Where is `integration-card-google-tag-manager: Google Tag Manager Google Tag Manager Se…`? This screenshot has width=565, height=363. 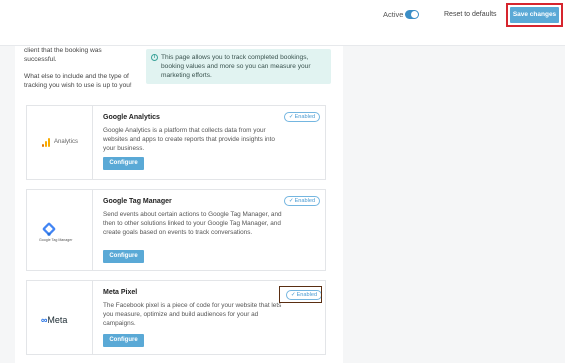 integration-card-google-tag-manager: Google Tag Manager Google Tag Manager Se… is located at coordinates (176, 230).